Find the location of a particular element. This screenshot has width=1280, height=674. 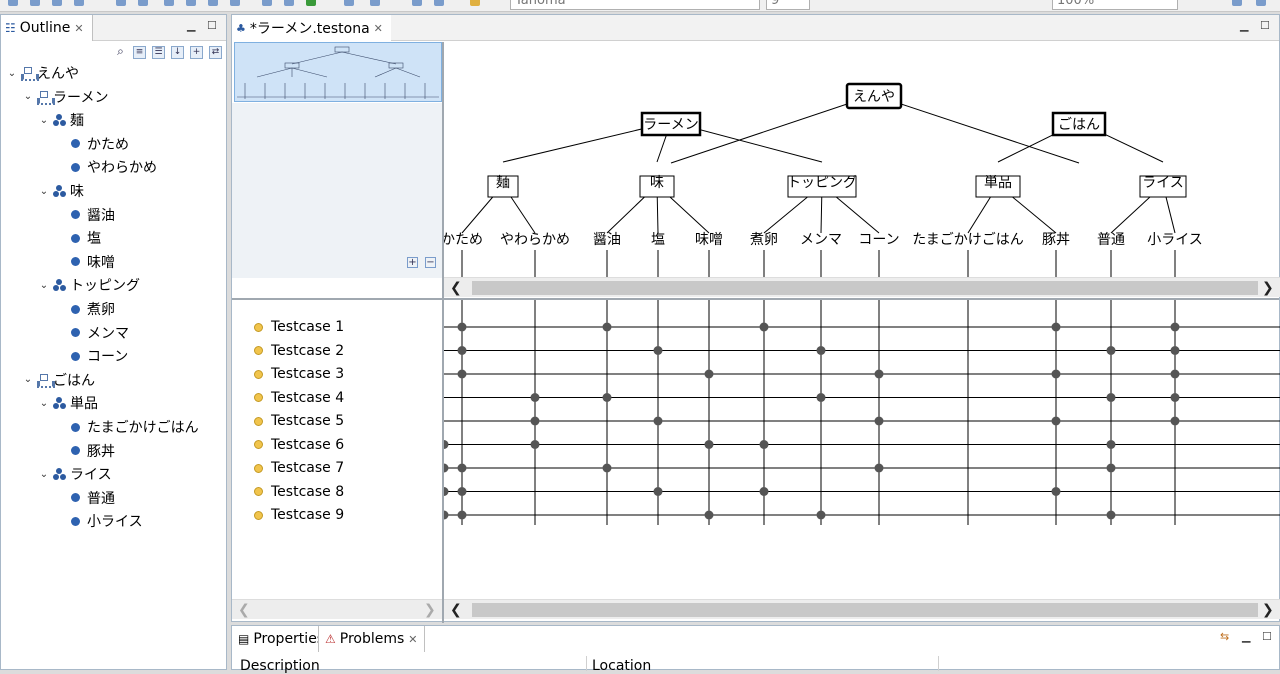

testcase-row: Testcase 1 is located at coordinates (299, 327).